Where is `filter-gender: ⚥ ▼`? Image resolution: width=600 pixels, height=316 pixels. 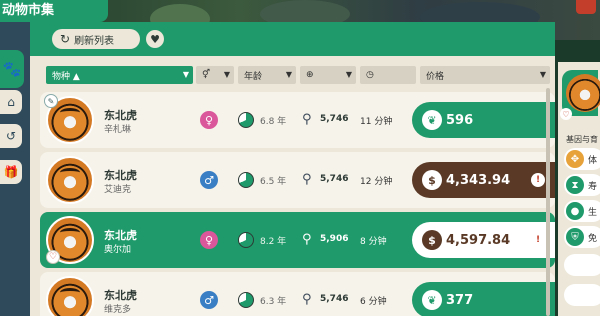 filter-gender: ⚥ ▼ is located at coordinates (215, 75).